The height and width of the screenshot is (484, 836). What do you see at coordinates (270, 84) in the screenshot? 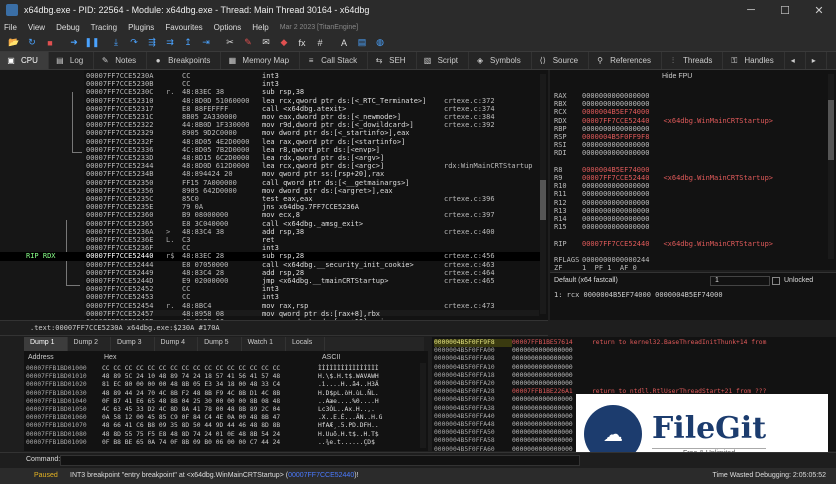
I see `disasm-row: 00007FF7CCE5230B CC int3` at bounding box center [270, 84].